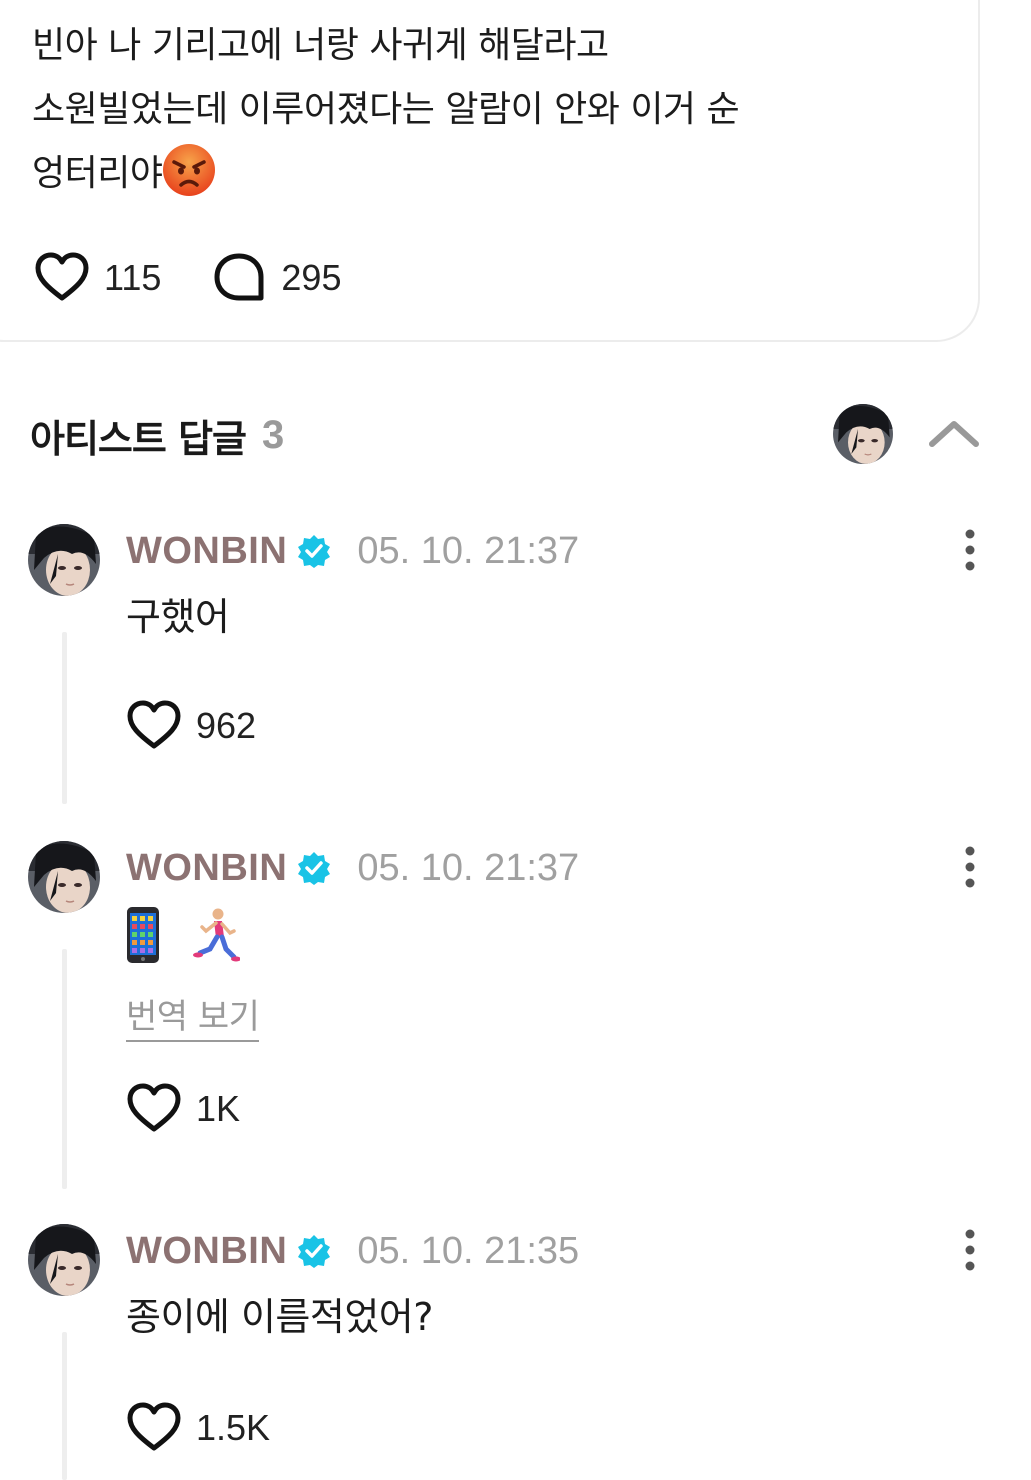  I want to click on see-translation-link: 번역 보기, so click(193, 1015).